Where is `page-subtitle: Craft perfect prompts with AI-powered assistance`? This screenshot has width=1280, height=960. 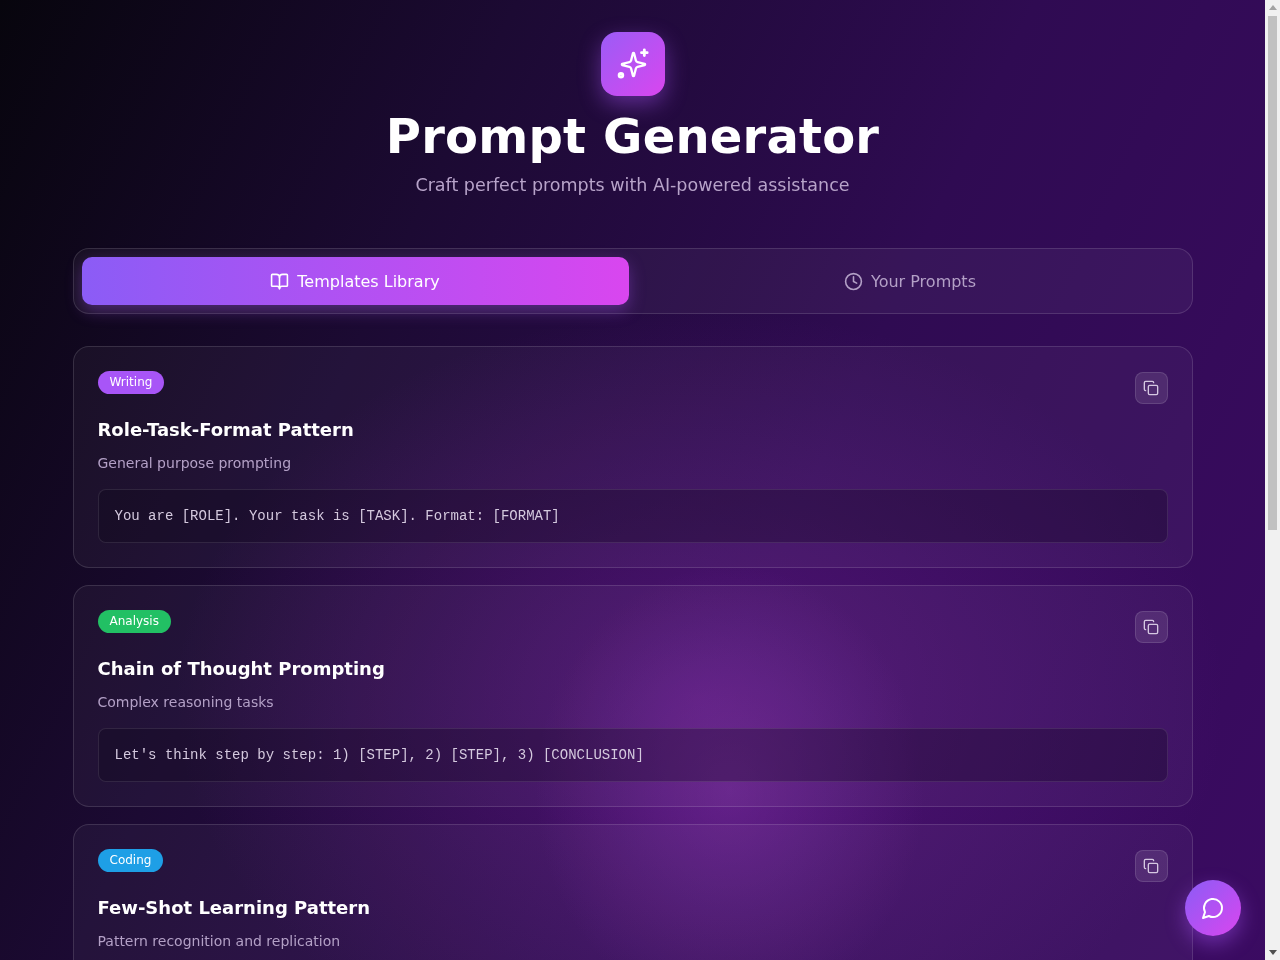 page-subtitle: Craft perfect prompts with AI-powered assistance is located at coordinates (632, 185).